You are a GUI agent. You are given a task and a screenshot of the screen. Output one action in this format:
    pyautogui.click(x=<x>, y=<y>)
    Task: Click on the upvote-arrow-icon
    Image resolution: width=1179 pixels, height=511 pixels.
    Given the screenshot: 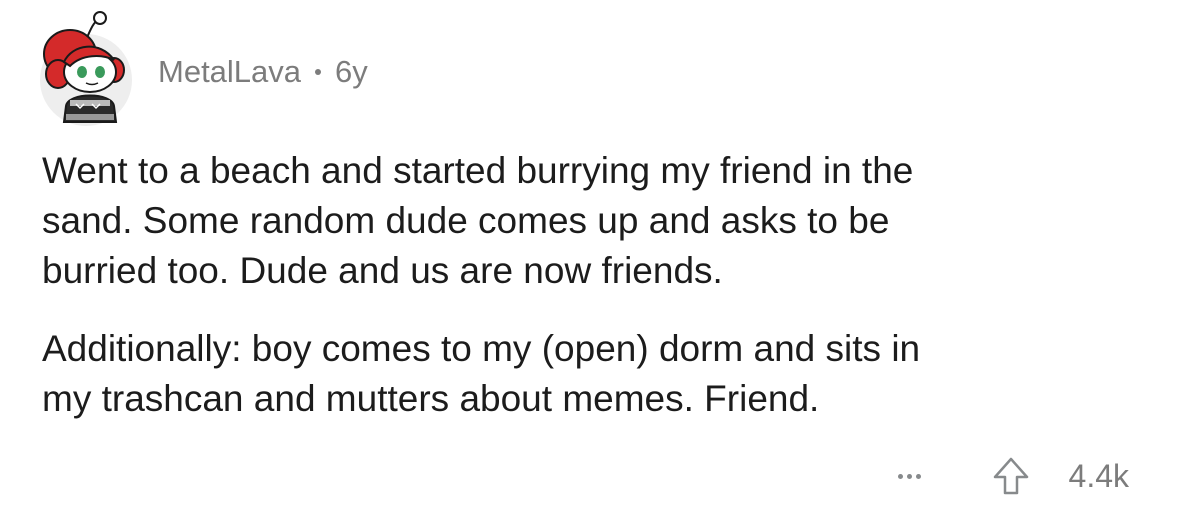 What is the action you would take?
    pyautogui.click(x=1010, y=476)
    